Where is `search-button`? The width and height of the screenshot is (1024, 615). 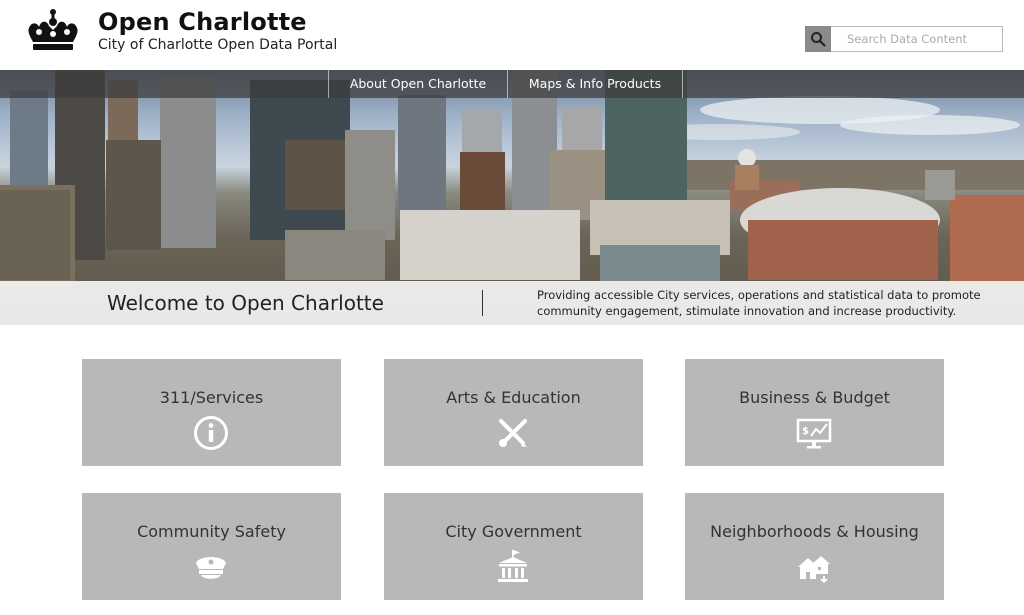 search-button is located at coordinates (818, 39).